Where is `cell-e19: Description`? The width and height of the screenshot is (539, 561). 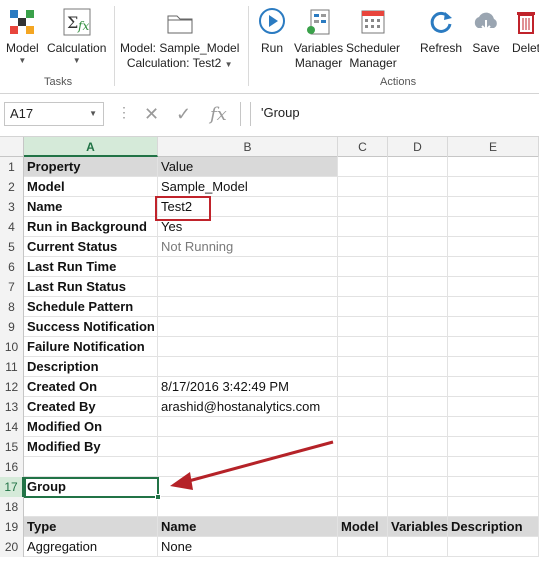
cell-e19: Description is located at coordinates (493, 527).